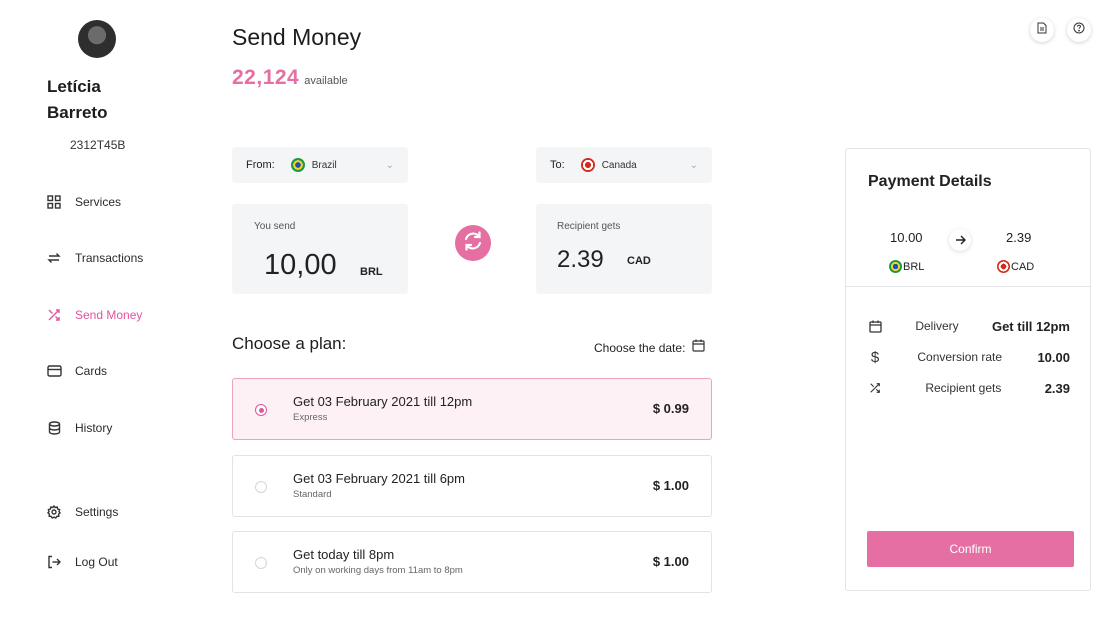 This screenshot has height=620, width=1116. Describe the element at coordinates (344, 554) in the screenshot. I see `plan-title: Get today till 8pm` at that location.